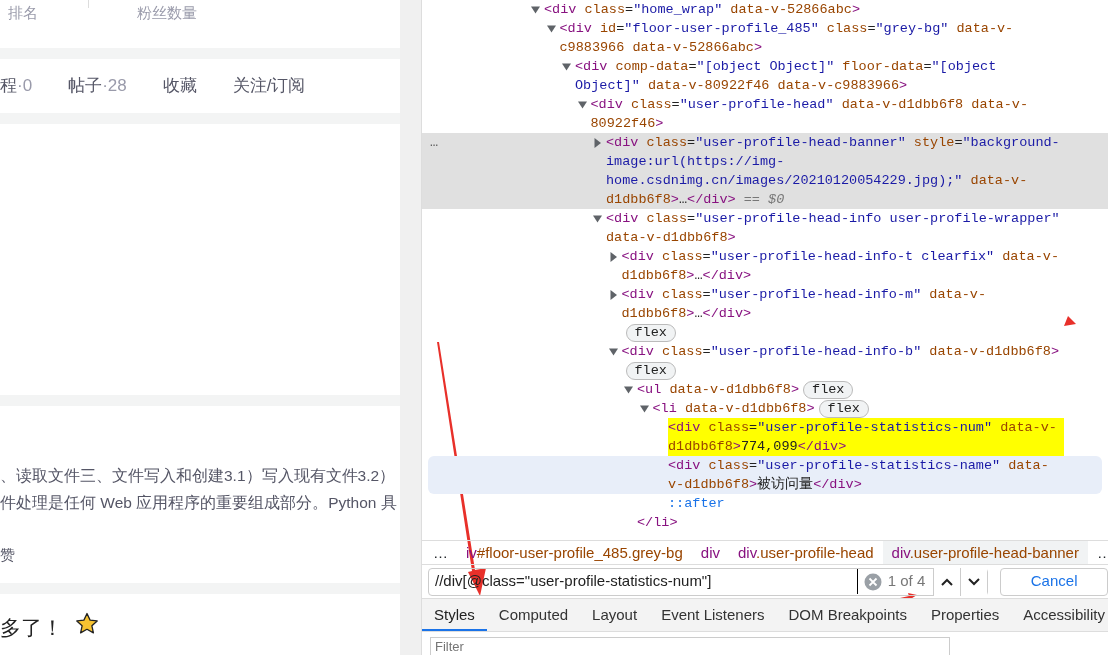 This screenshot has width=1108, height=655. Describe the element at coordinates (198, 476) in the screenshot. I see `article-excerpt: 、读取文件三、文件写入和创建3.1）写入现有文件3.2）` at that location.